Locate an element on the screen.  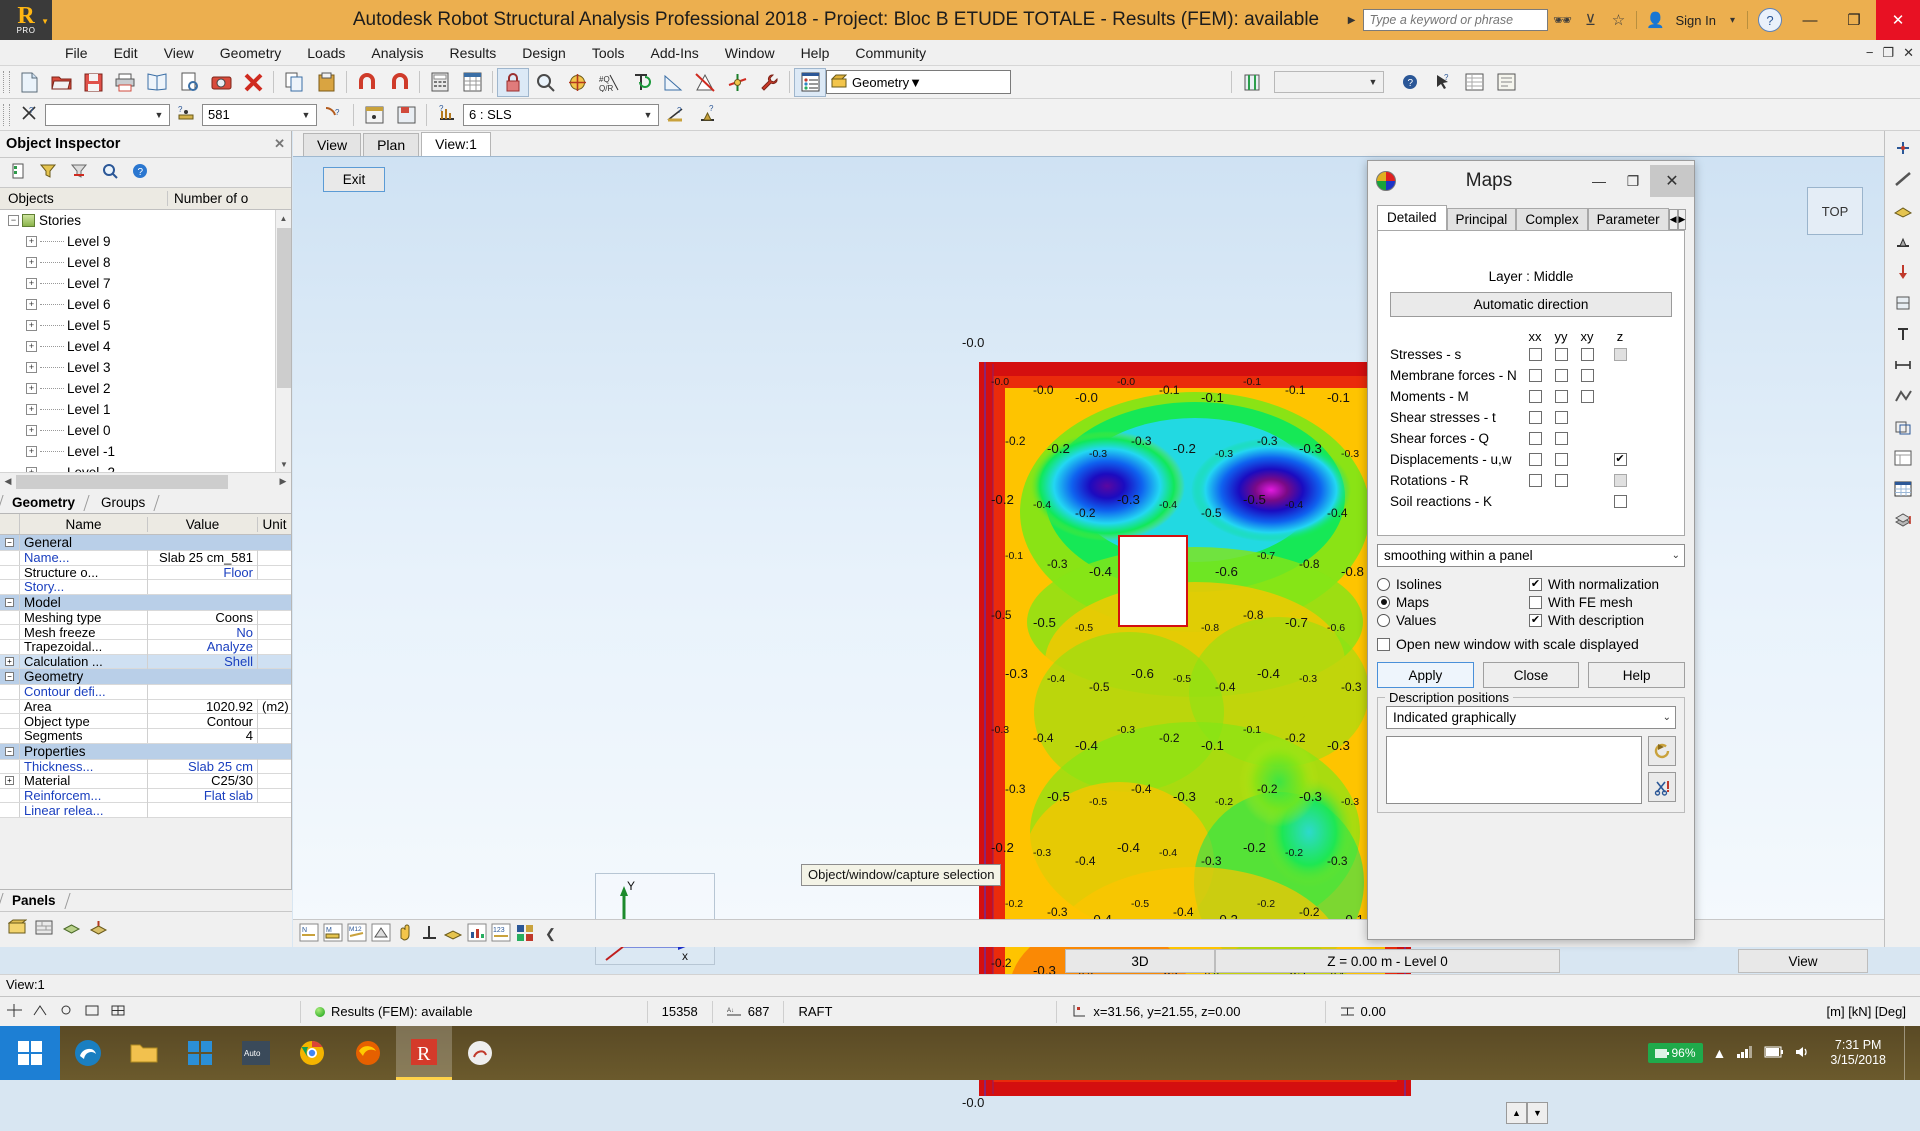
copy-icon is located at coordinates (294, 82).